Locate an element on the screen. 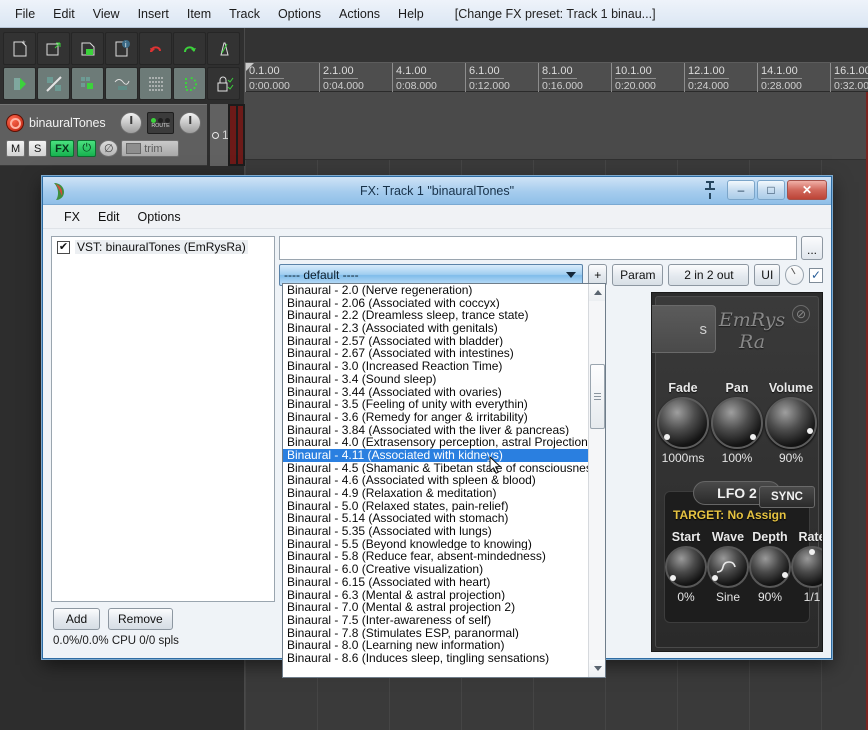 This screenshot has width=868, height=730. preset-option: Binaural - 3.4 (Sound sleep) is located at coordinates (435, 379).